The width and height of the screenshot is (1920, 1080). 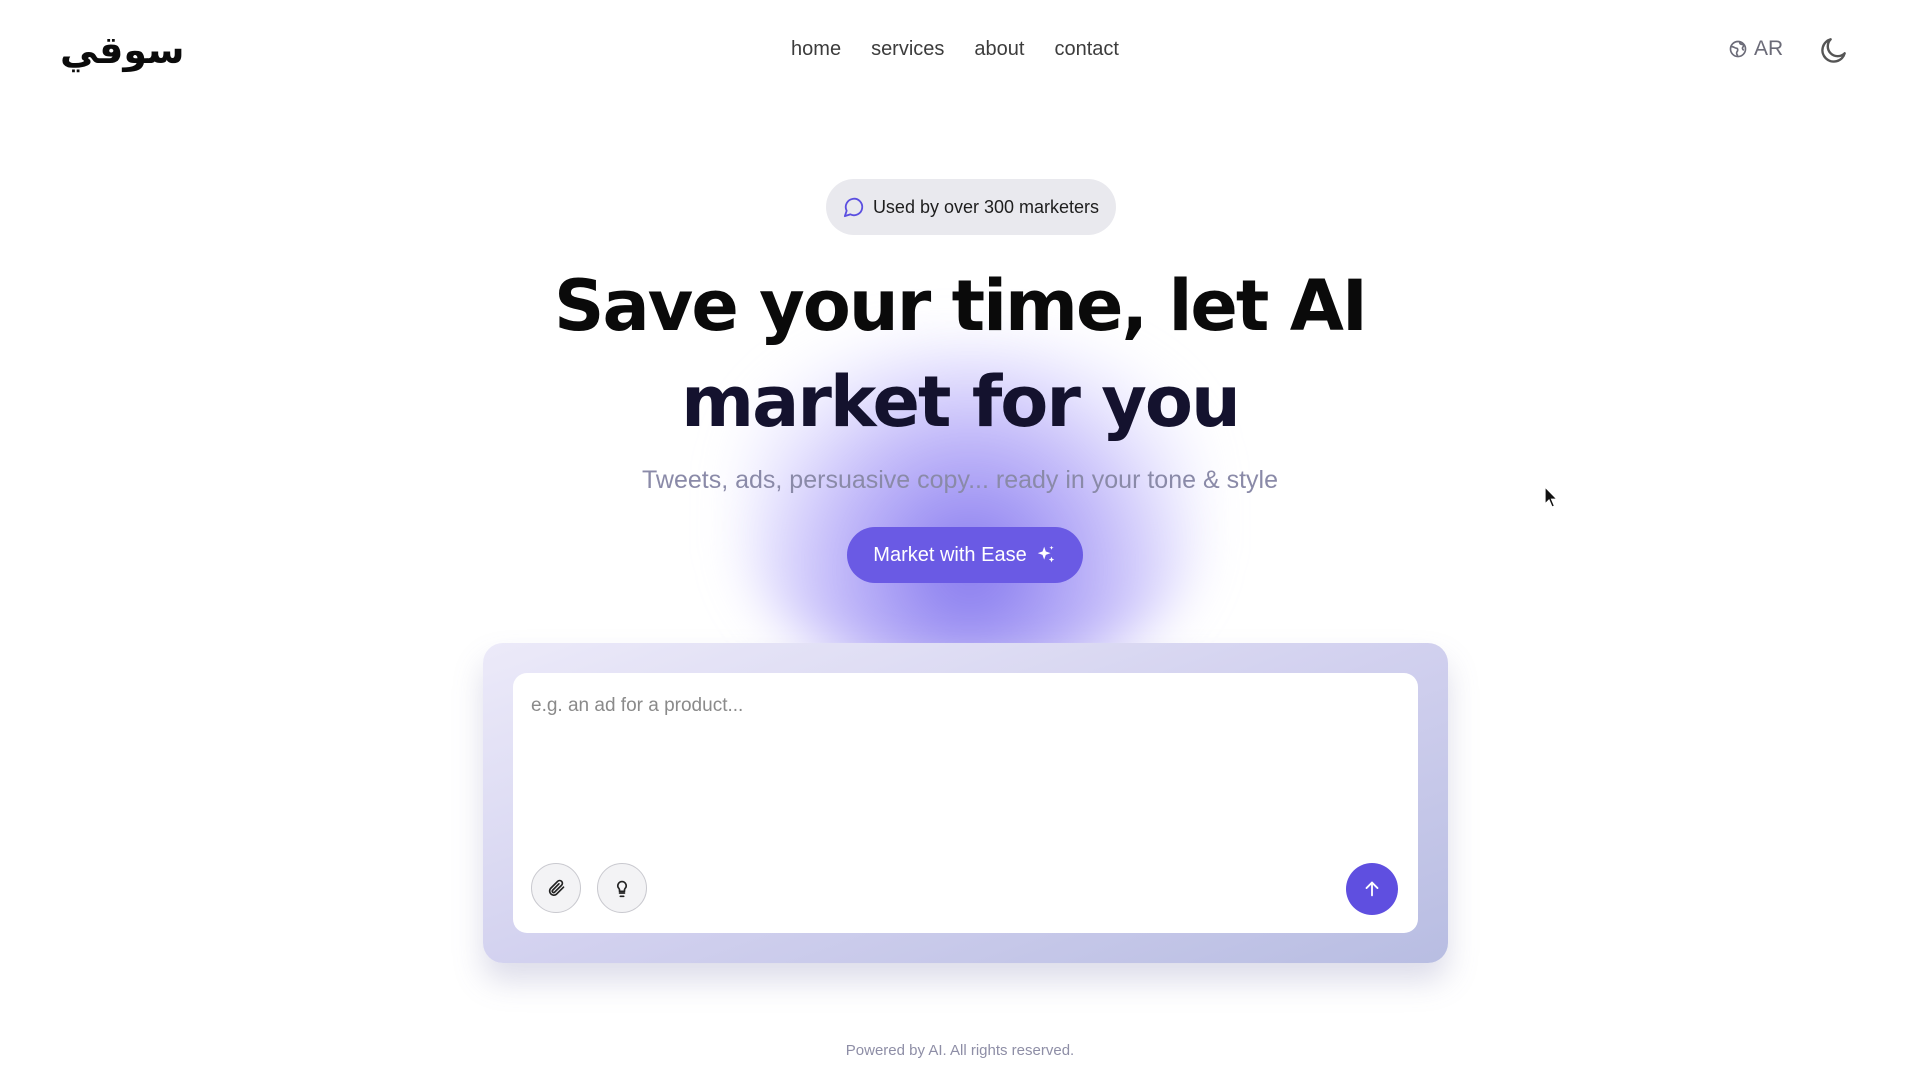 What do you see at coordinates (1769, 48) in the screenshot?
I see `language-label: AR` at bounding box center [1769, 48].